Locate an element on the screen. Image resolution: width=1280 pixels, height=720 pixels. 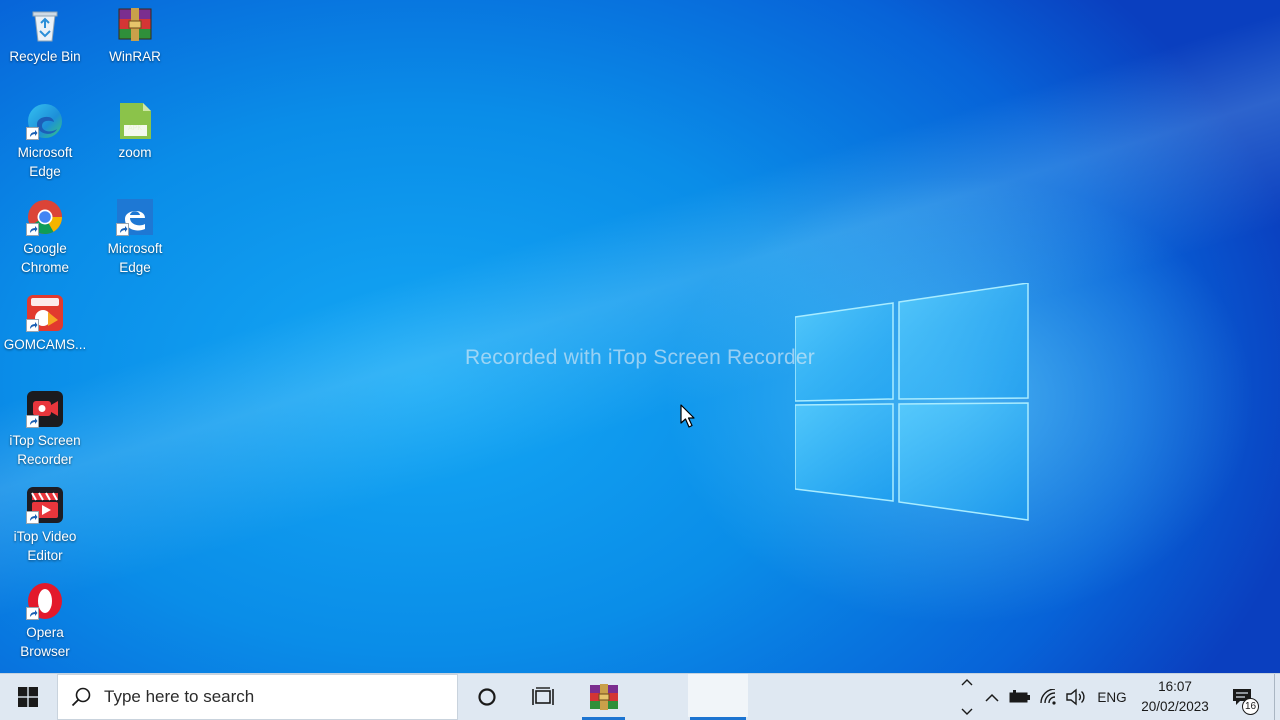
volume-control is located at coordinates (1076, 697).